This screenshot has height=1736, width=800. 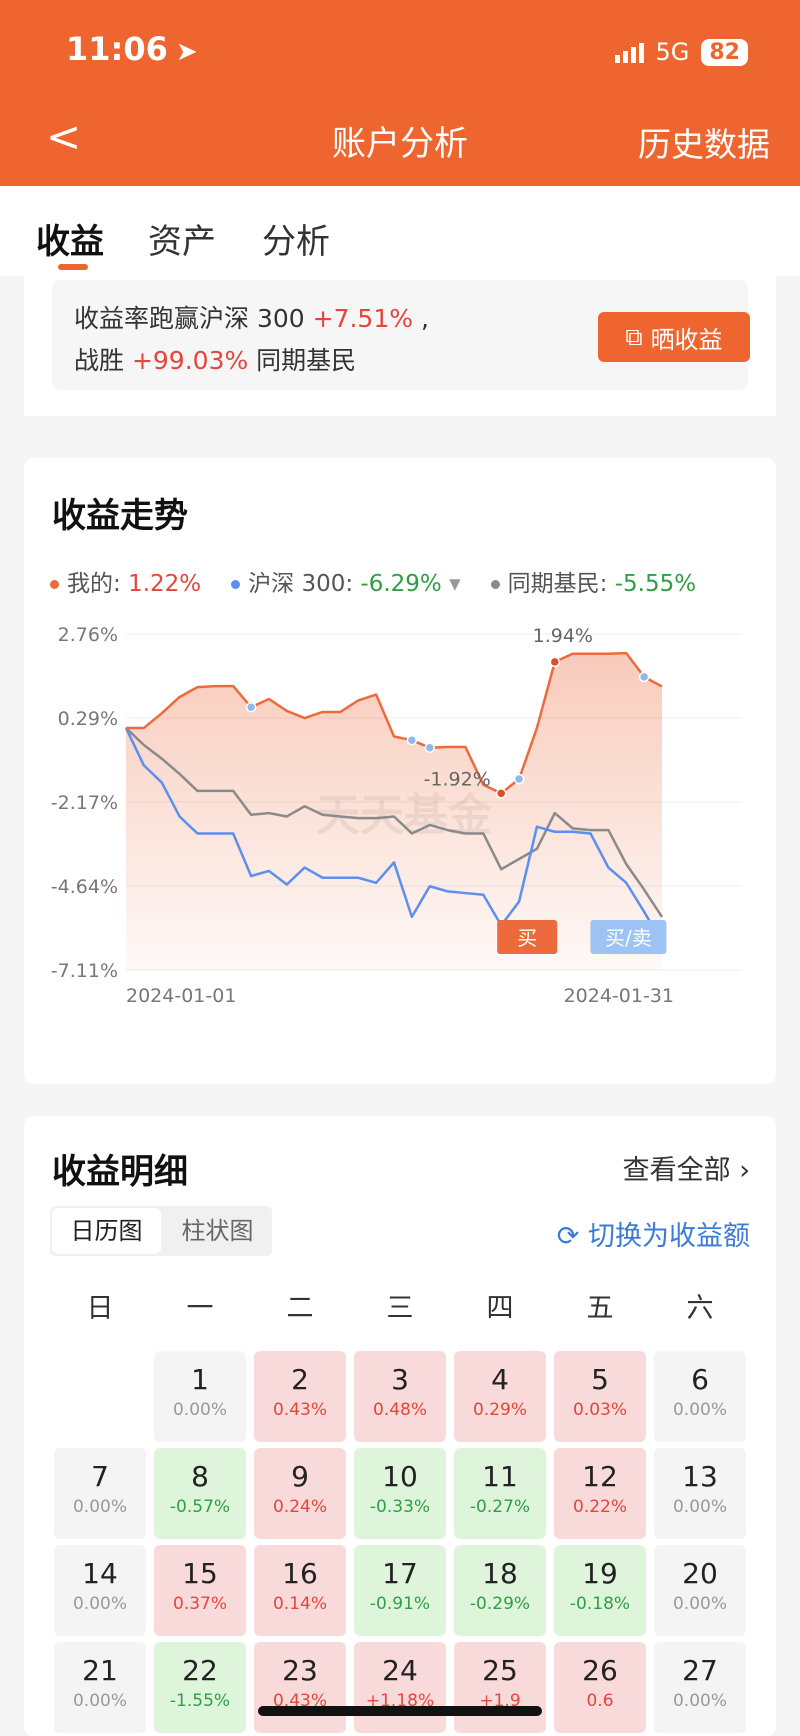 What do you see at coordinates (251, 340) in the screenshot?
I see `compare-text: 收益率跑赢沪深 300 +7.51% , 战胜 +99.03% 同期基民` at bounding box center [251, 340].